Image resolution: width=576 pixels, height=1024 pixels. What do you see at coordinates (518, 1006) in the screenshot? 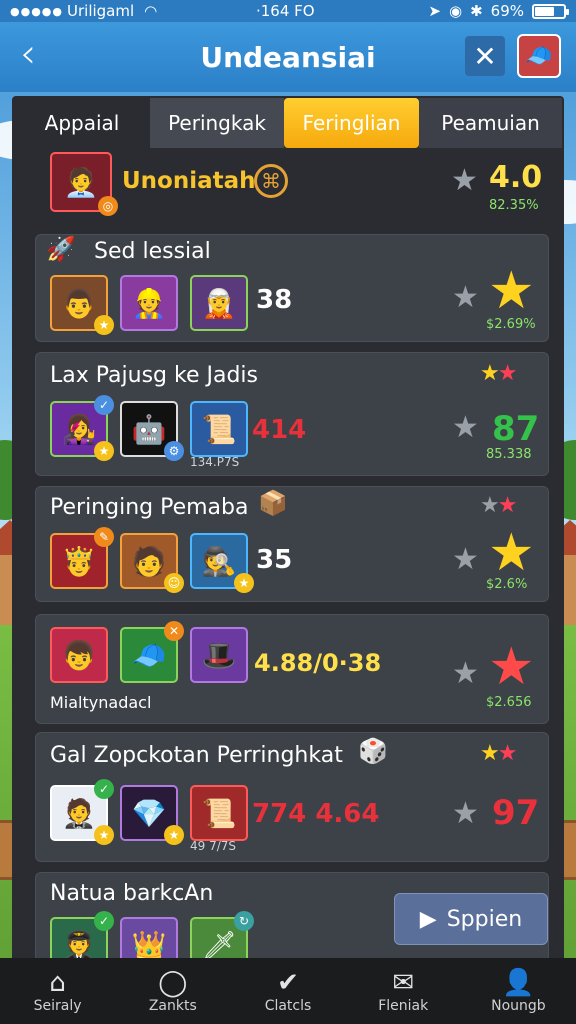
I see `nav-label: Noungb` at bounding box center [518, 1006].